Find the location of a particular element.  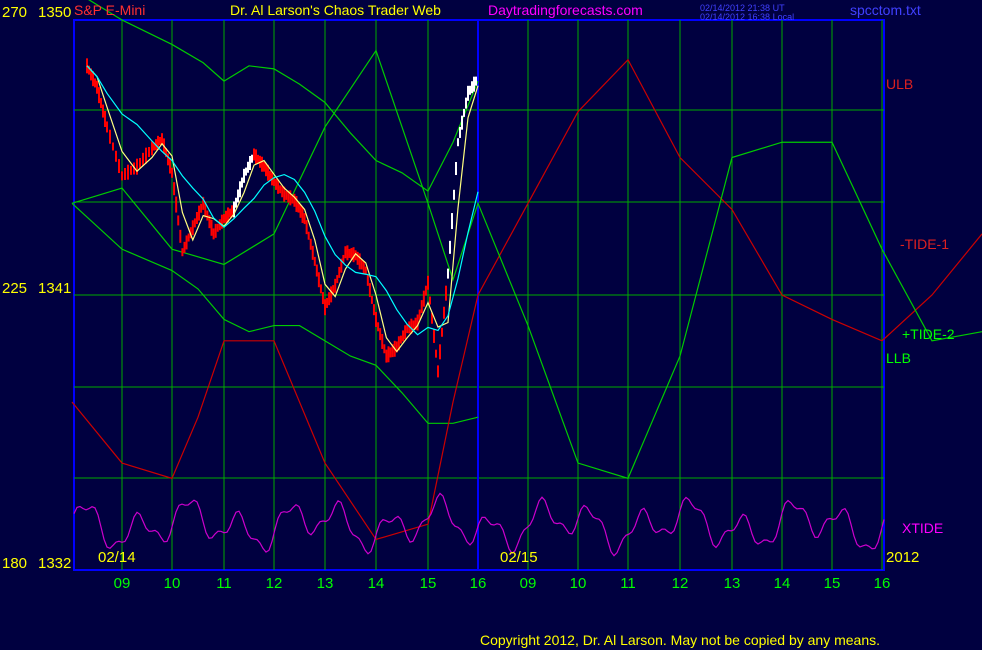

x-tick-label-day2: 15 is located at coordinates (832, 583).